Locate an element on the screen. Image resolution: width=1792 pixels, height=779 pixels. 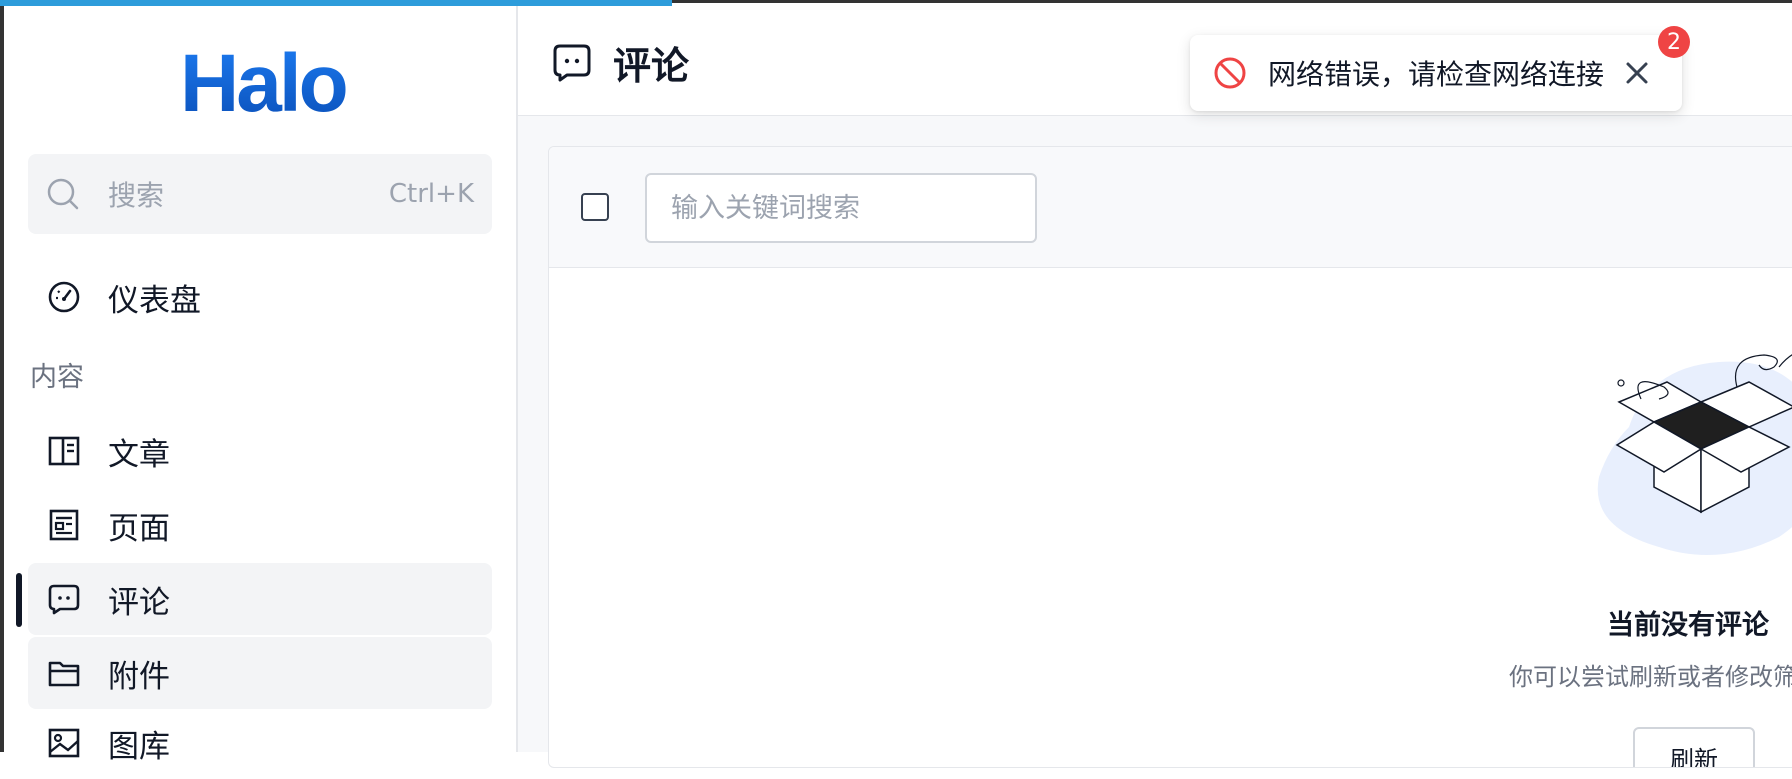
sidebar-item-dashboard: 仪表盘 is located at coordinates (260, 297).